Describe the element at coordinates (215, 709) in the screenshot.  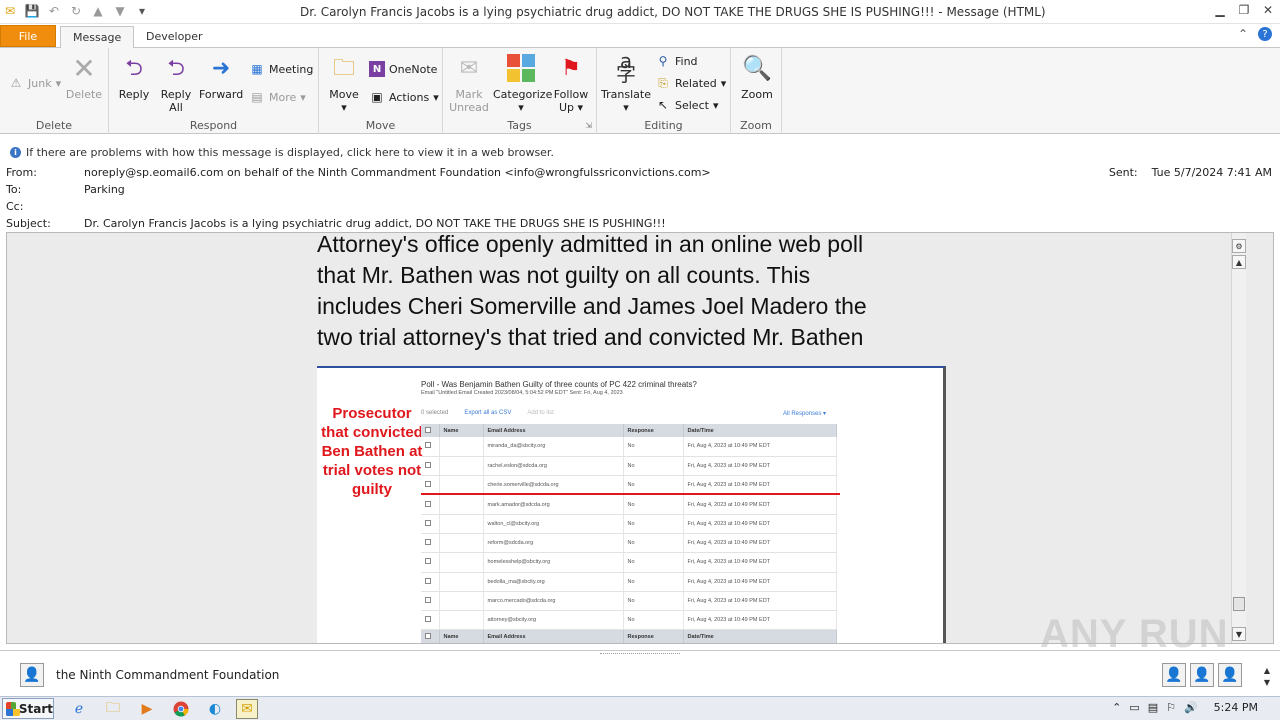
I see `edge-icon: ◐` at that location.